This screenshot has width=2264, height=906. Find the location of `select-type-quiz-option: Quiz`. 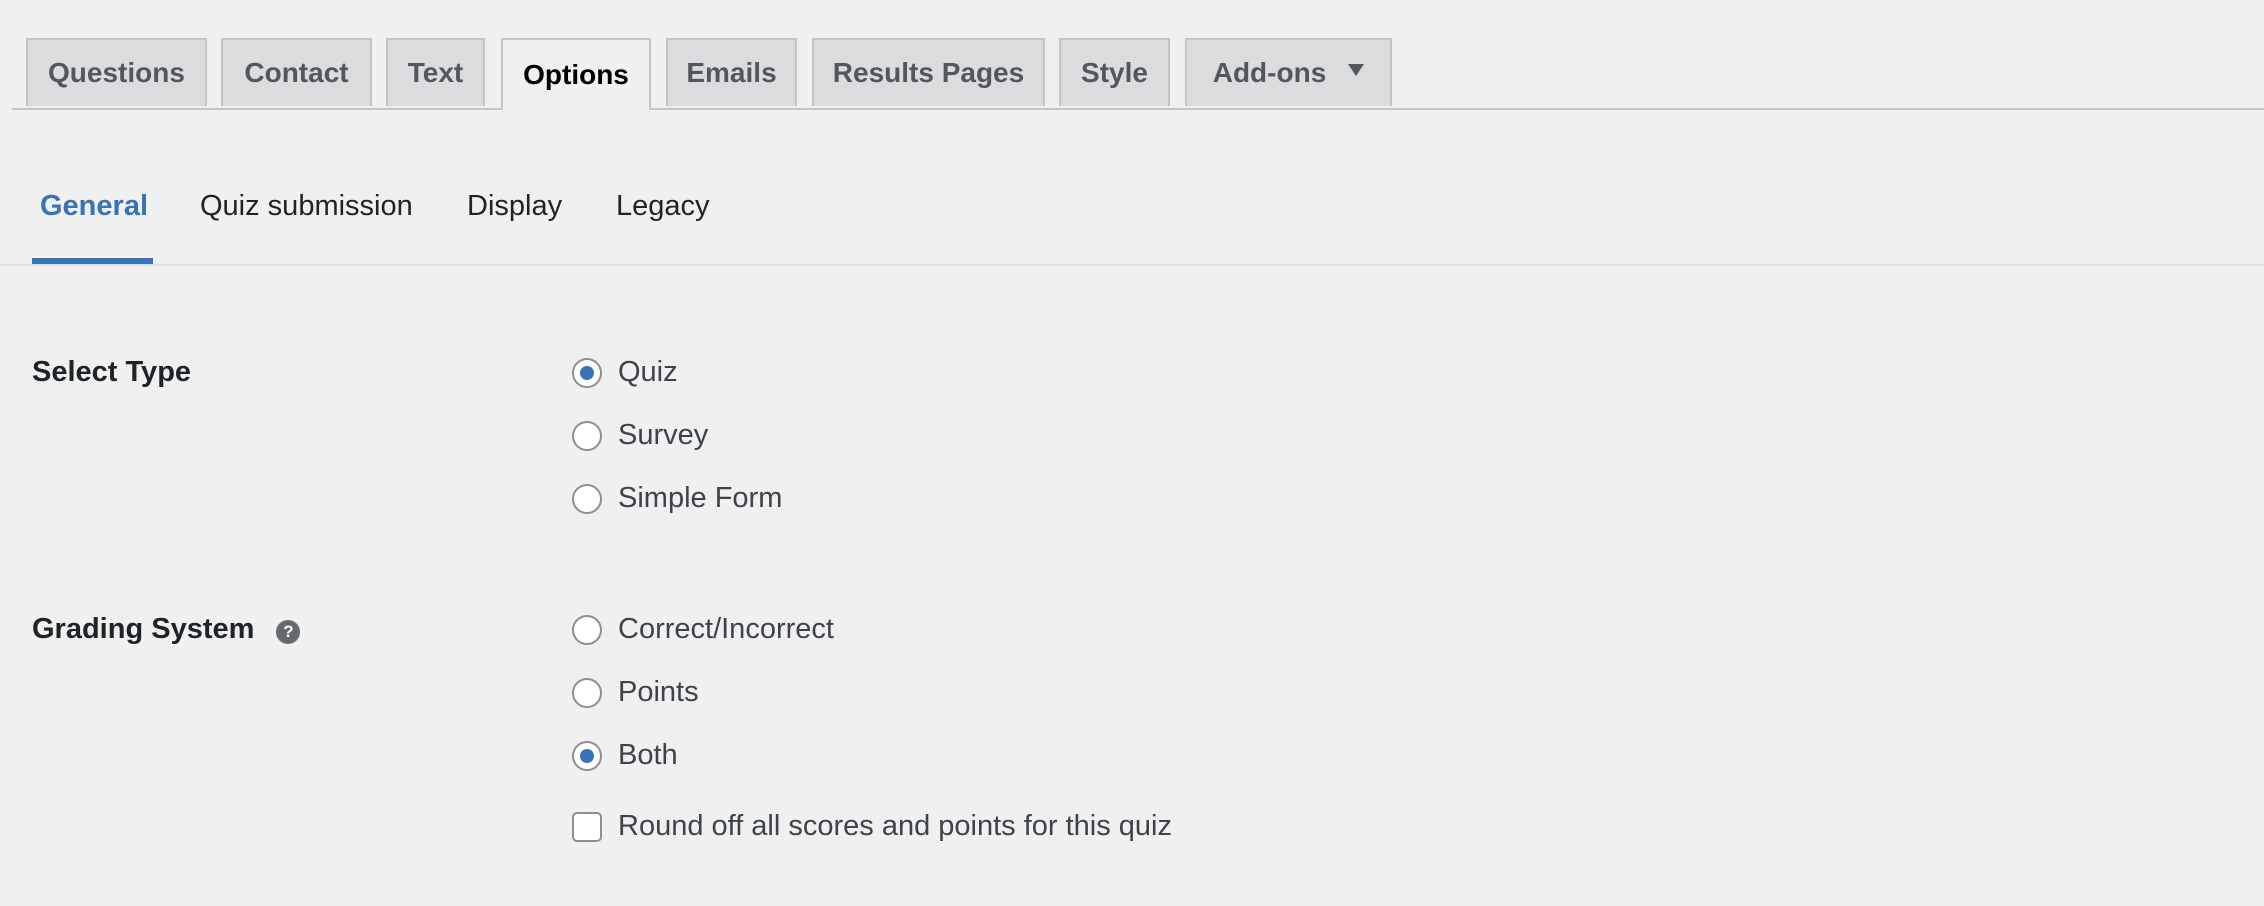

select-type-quiz-option: Quiz is located at coordinates (625, 372).